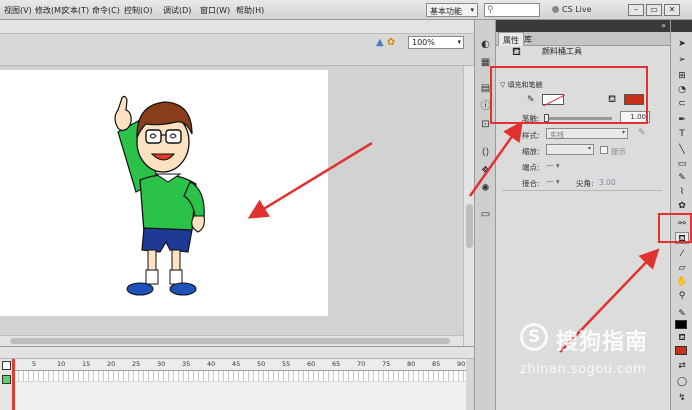 This screenshot has height=410, width=692. What do you see at coordinates (386, 364) in the screenshot?
I see `frame-number-label: 75` at bounding box center [386, 364].